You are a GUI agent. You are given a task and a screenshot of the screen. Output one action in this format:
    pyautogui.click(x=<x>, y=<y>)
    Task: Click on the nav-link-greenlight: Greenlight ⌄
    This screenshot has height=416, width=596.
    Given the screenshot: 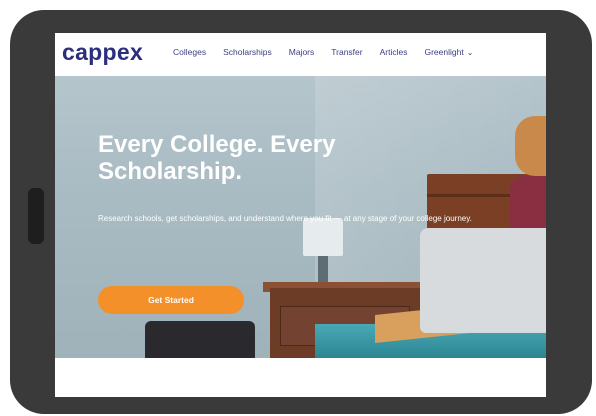 What is the action you would take?
    pyautogui.click(x=448, y=52)
    